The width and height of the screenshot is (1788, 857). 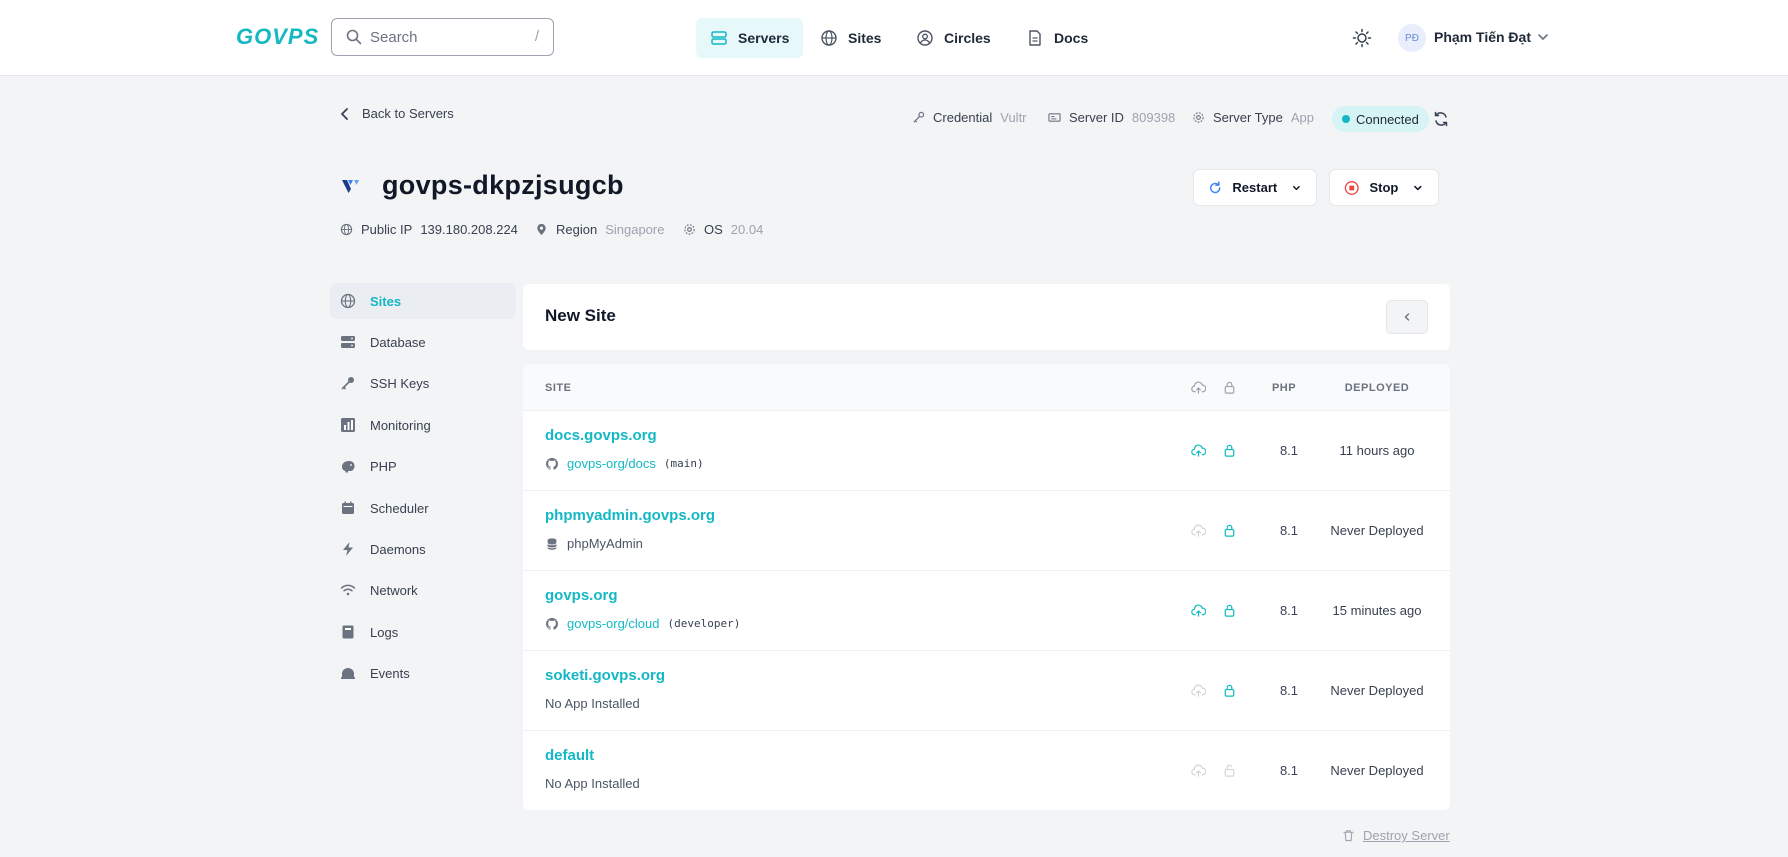 What do you see at coordinates (1362, 38) in the screenshot?
I see `sun-icon` at bounding box center [1362, 38].